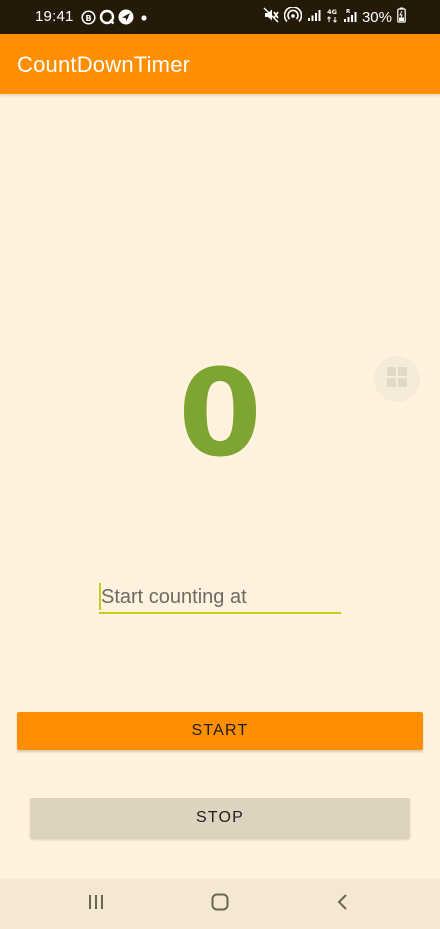 The height and width of the screenshot is (929, 440). I want to click on svg-text: 4G, so click(332, 12).